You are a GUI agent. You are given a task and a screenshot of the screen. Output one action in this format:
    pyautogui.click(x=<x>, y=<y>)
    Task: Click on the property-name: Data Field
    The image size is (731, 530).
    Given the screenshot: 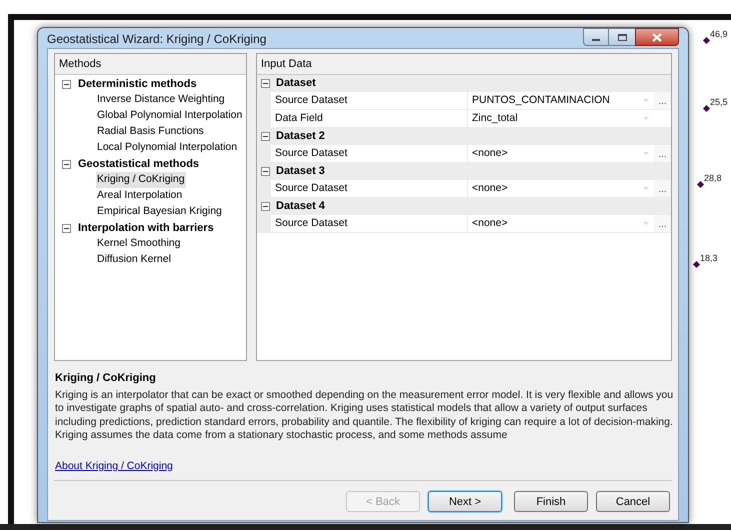 What is the action you would take?
    pyautogui.click(x=369, y=118)
    